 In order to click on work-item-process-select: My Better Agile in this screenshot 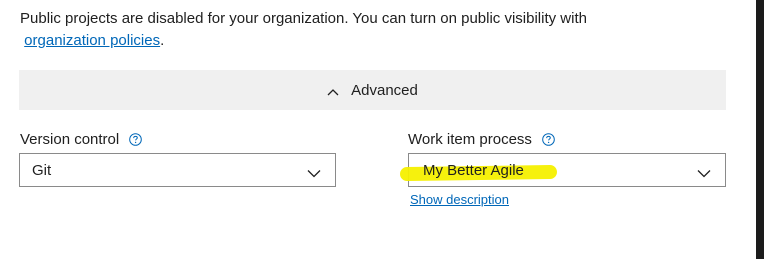, I will do `click(567, 170)`.